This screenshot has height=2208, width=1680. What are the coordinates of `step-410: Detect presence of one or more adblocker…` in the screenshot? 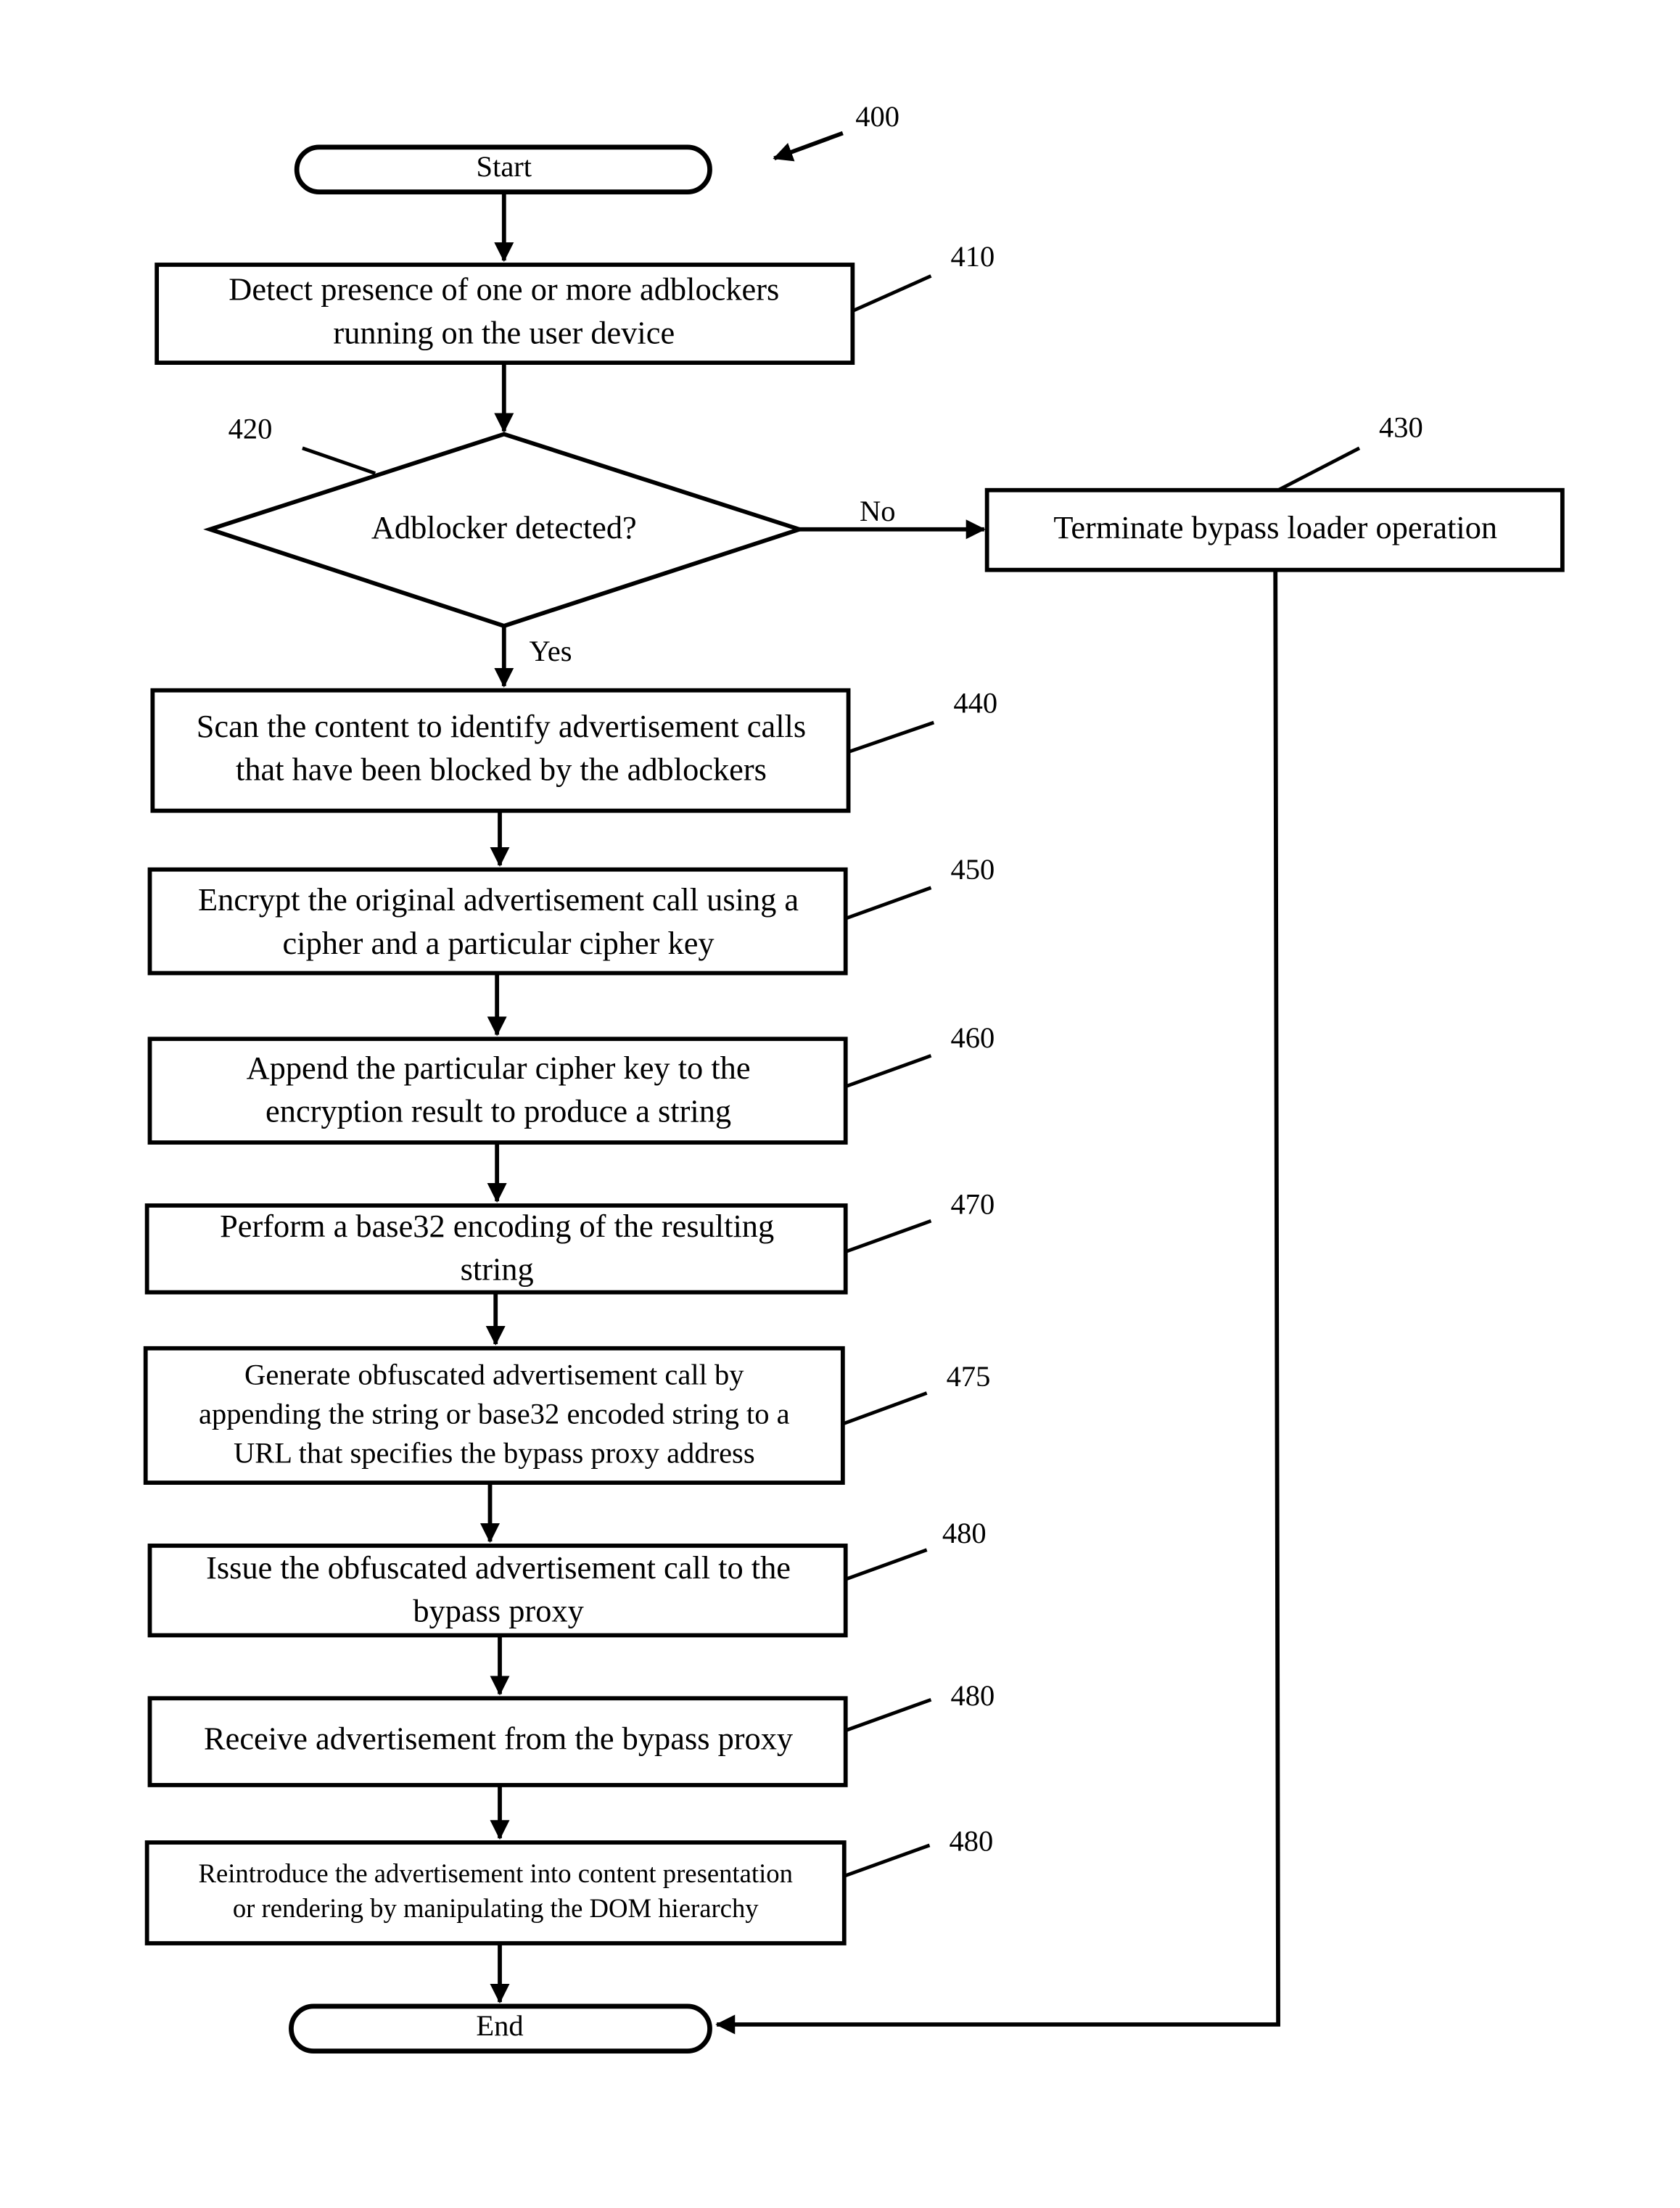 It's located at (575, 302).